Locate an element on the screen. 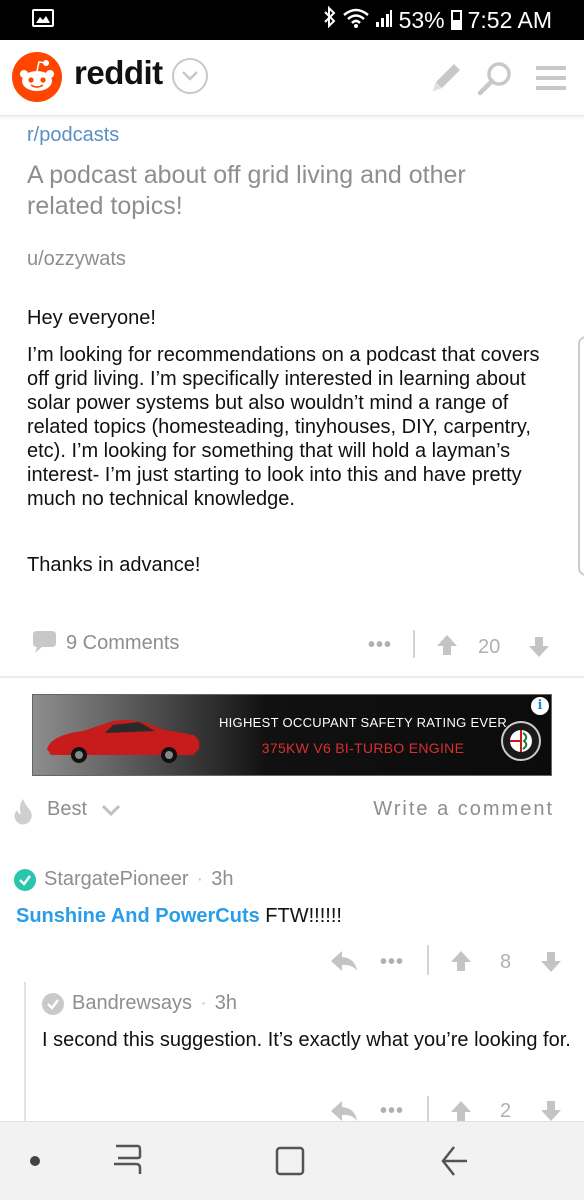  post-body-paragraph: Thanks in advance! is located at coordinates (114, 565).